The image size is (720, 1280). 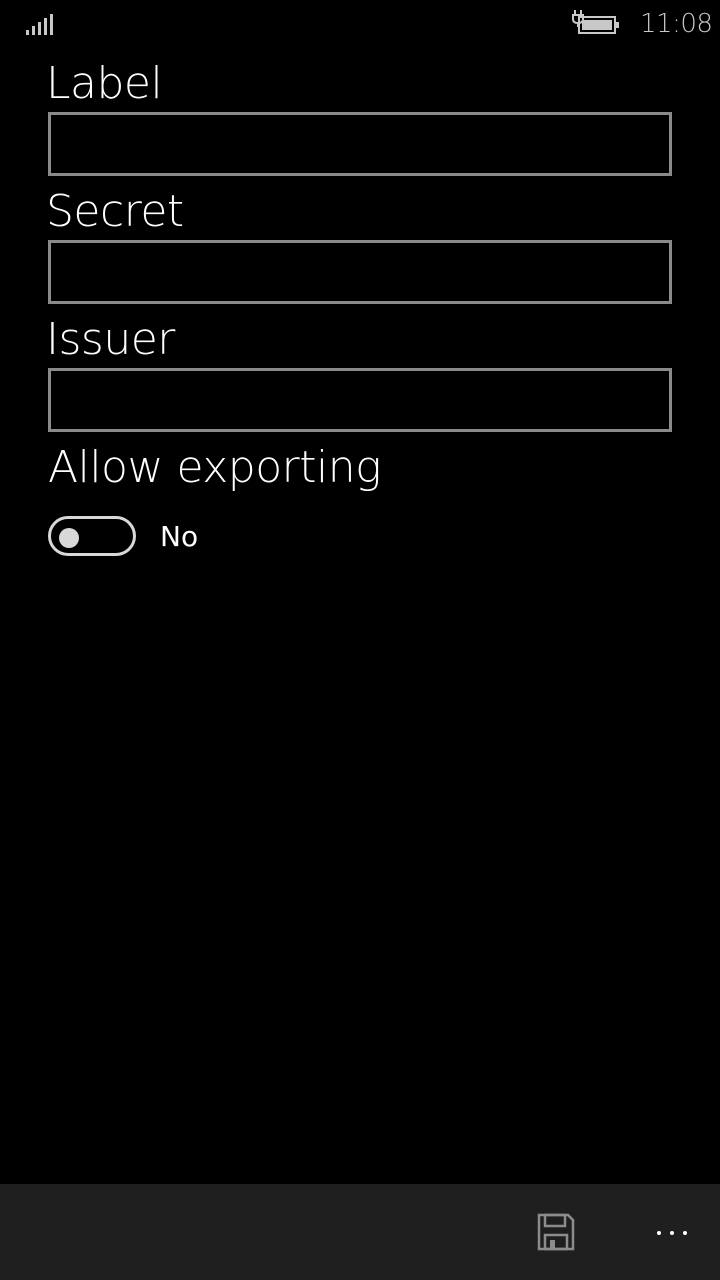 What do you see at coordinates (360, 1232) in the screenshot?
I see `app-bar` at bounding box center [360, 1232].